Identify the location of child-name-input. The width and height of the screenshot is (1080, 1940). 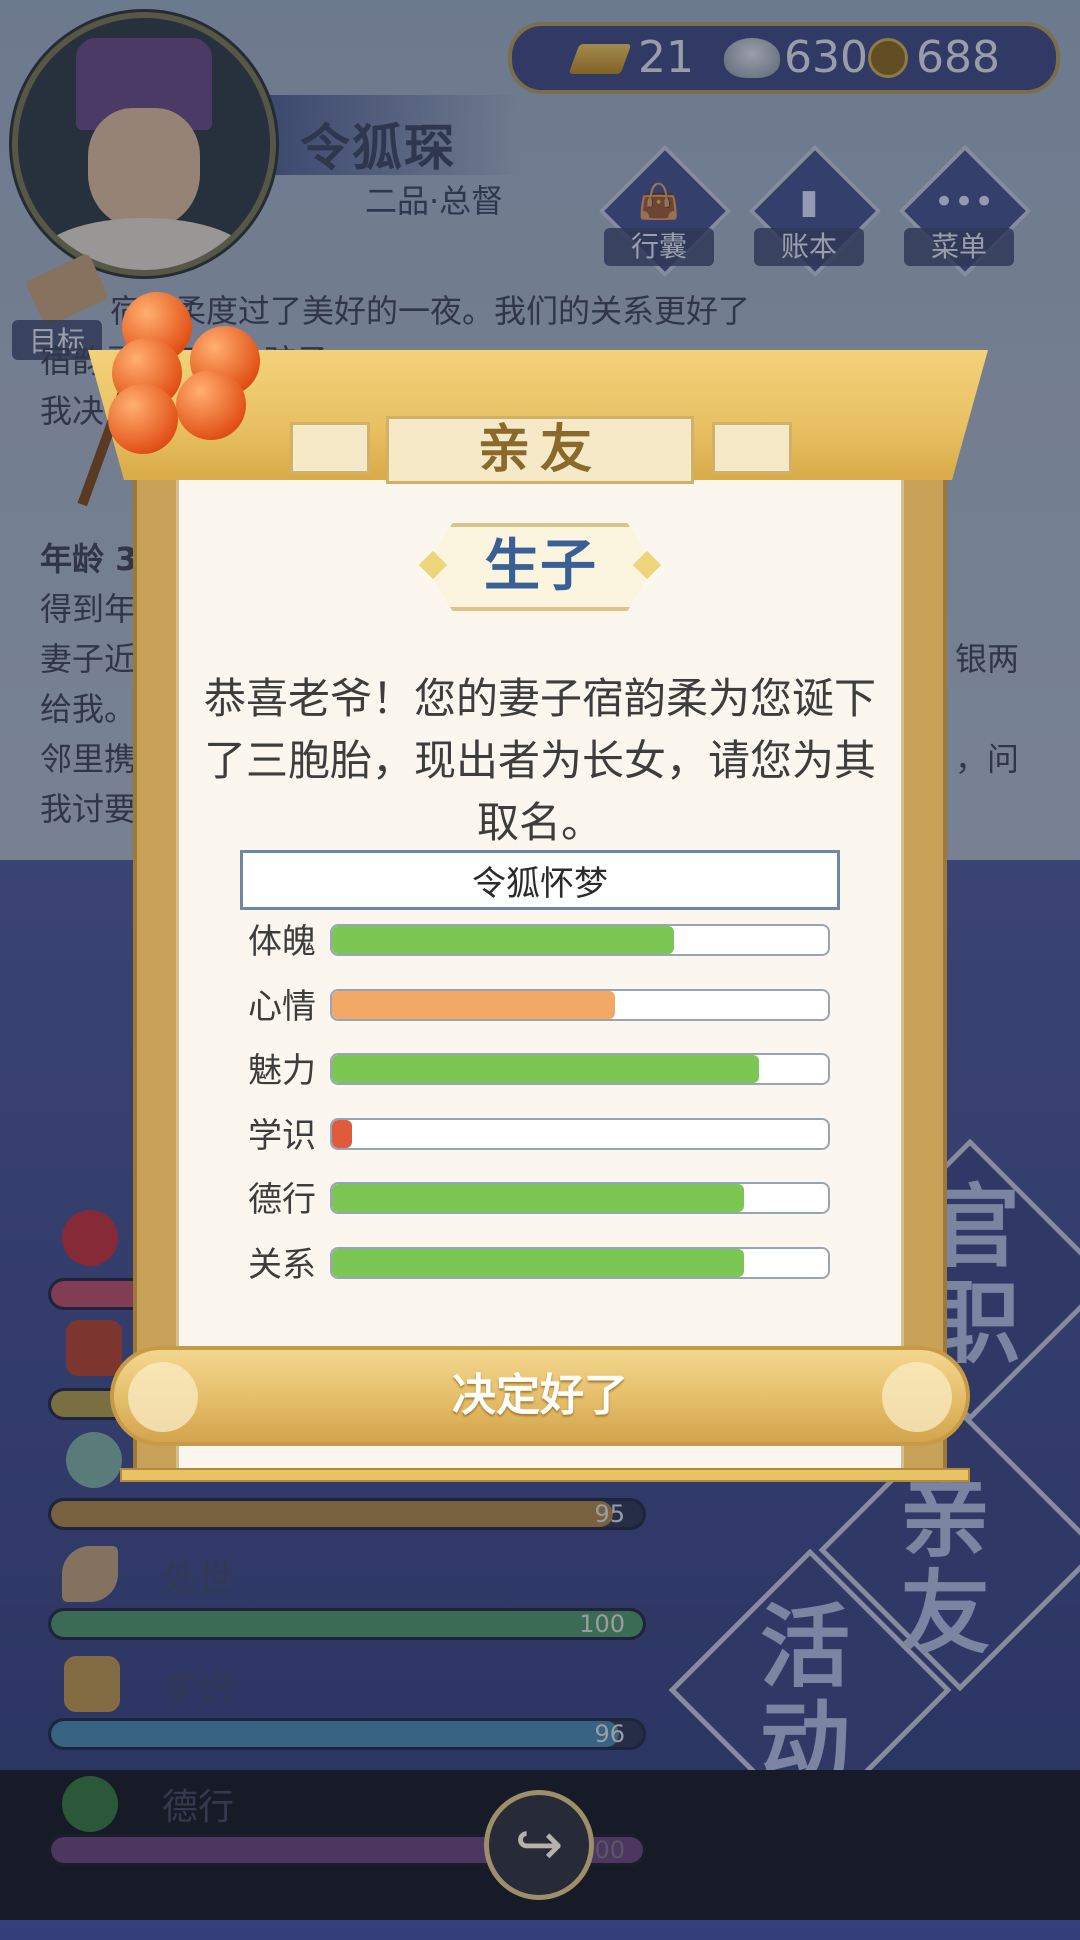
(540, 880).